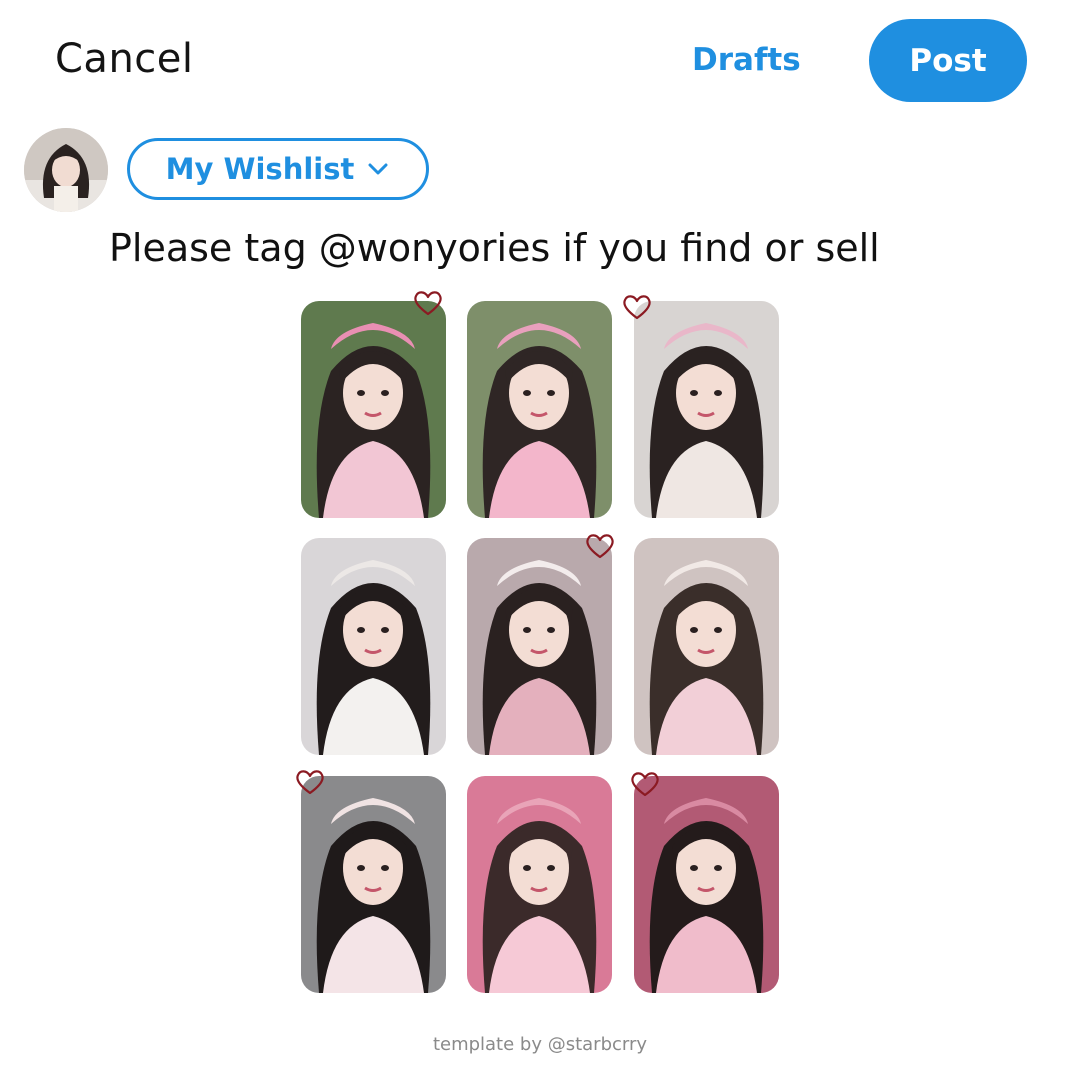  What do you see at coordinates (66, 170) in the screenshot?
I see `avatar` at bounding box center [66, 170].